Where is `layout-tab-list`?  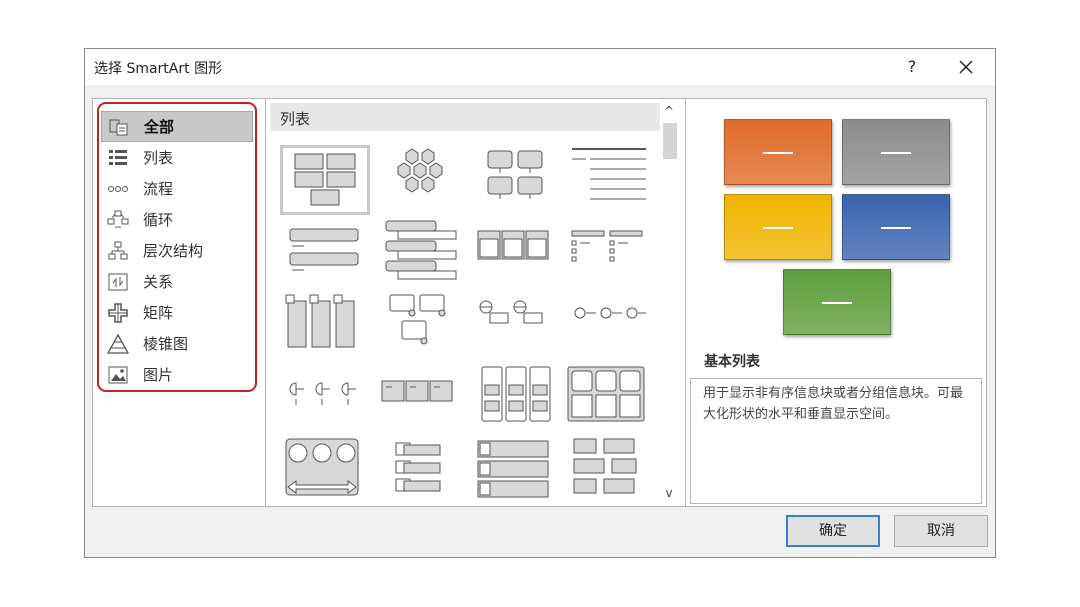
layout-tab-list is located at coordinates (423, 406).